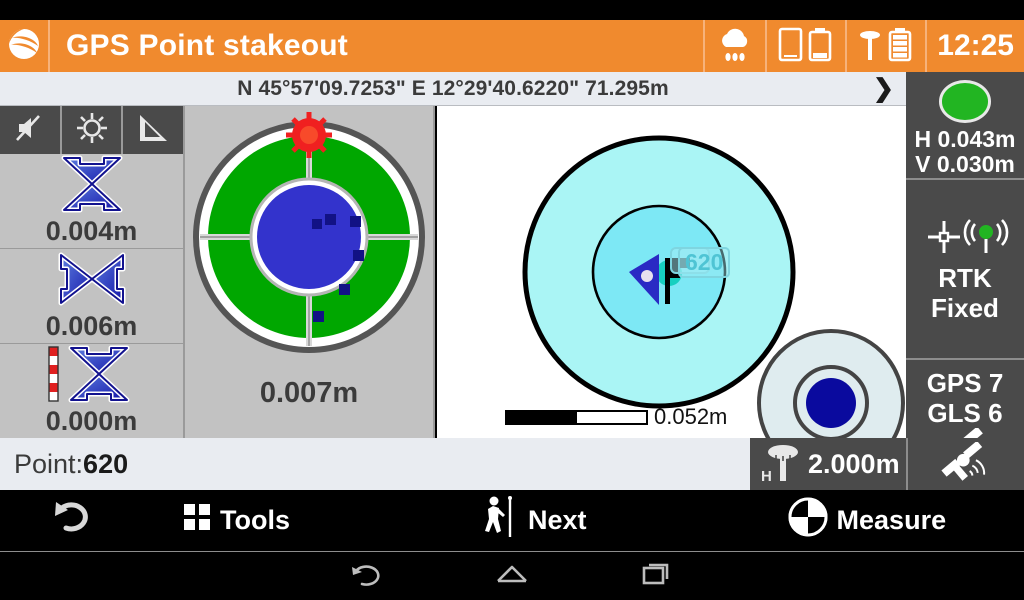  I want to click on map-scale: 0.052m, so click(616, 417).